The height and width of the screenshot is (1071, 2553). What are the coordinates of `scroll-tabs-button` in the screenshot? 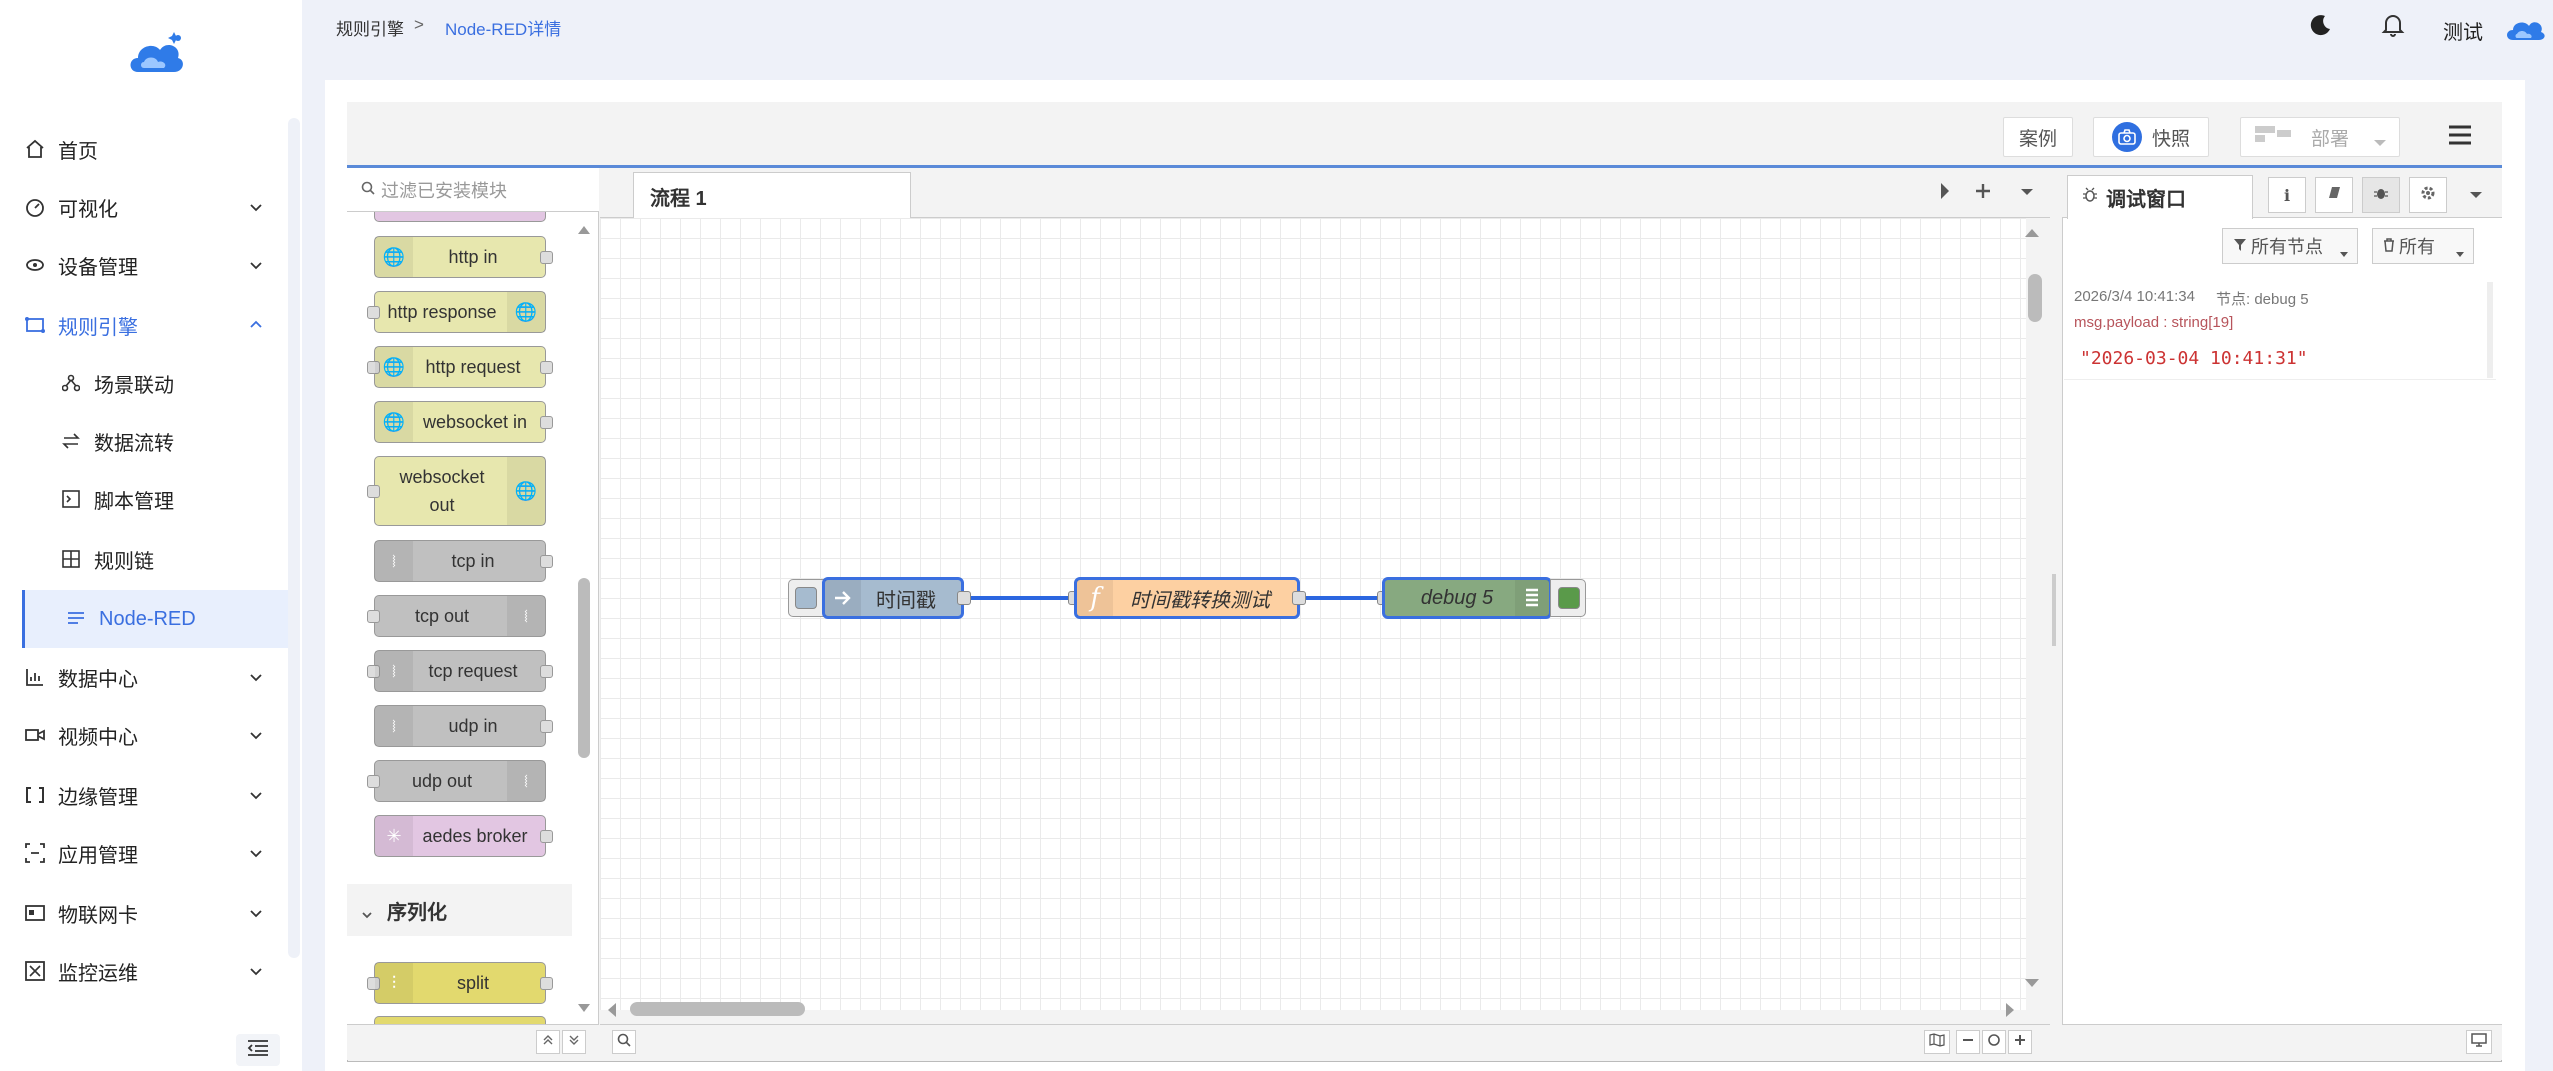 It's located at (1945, 193).